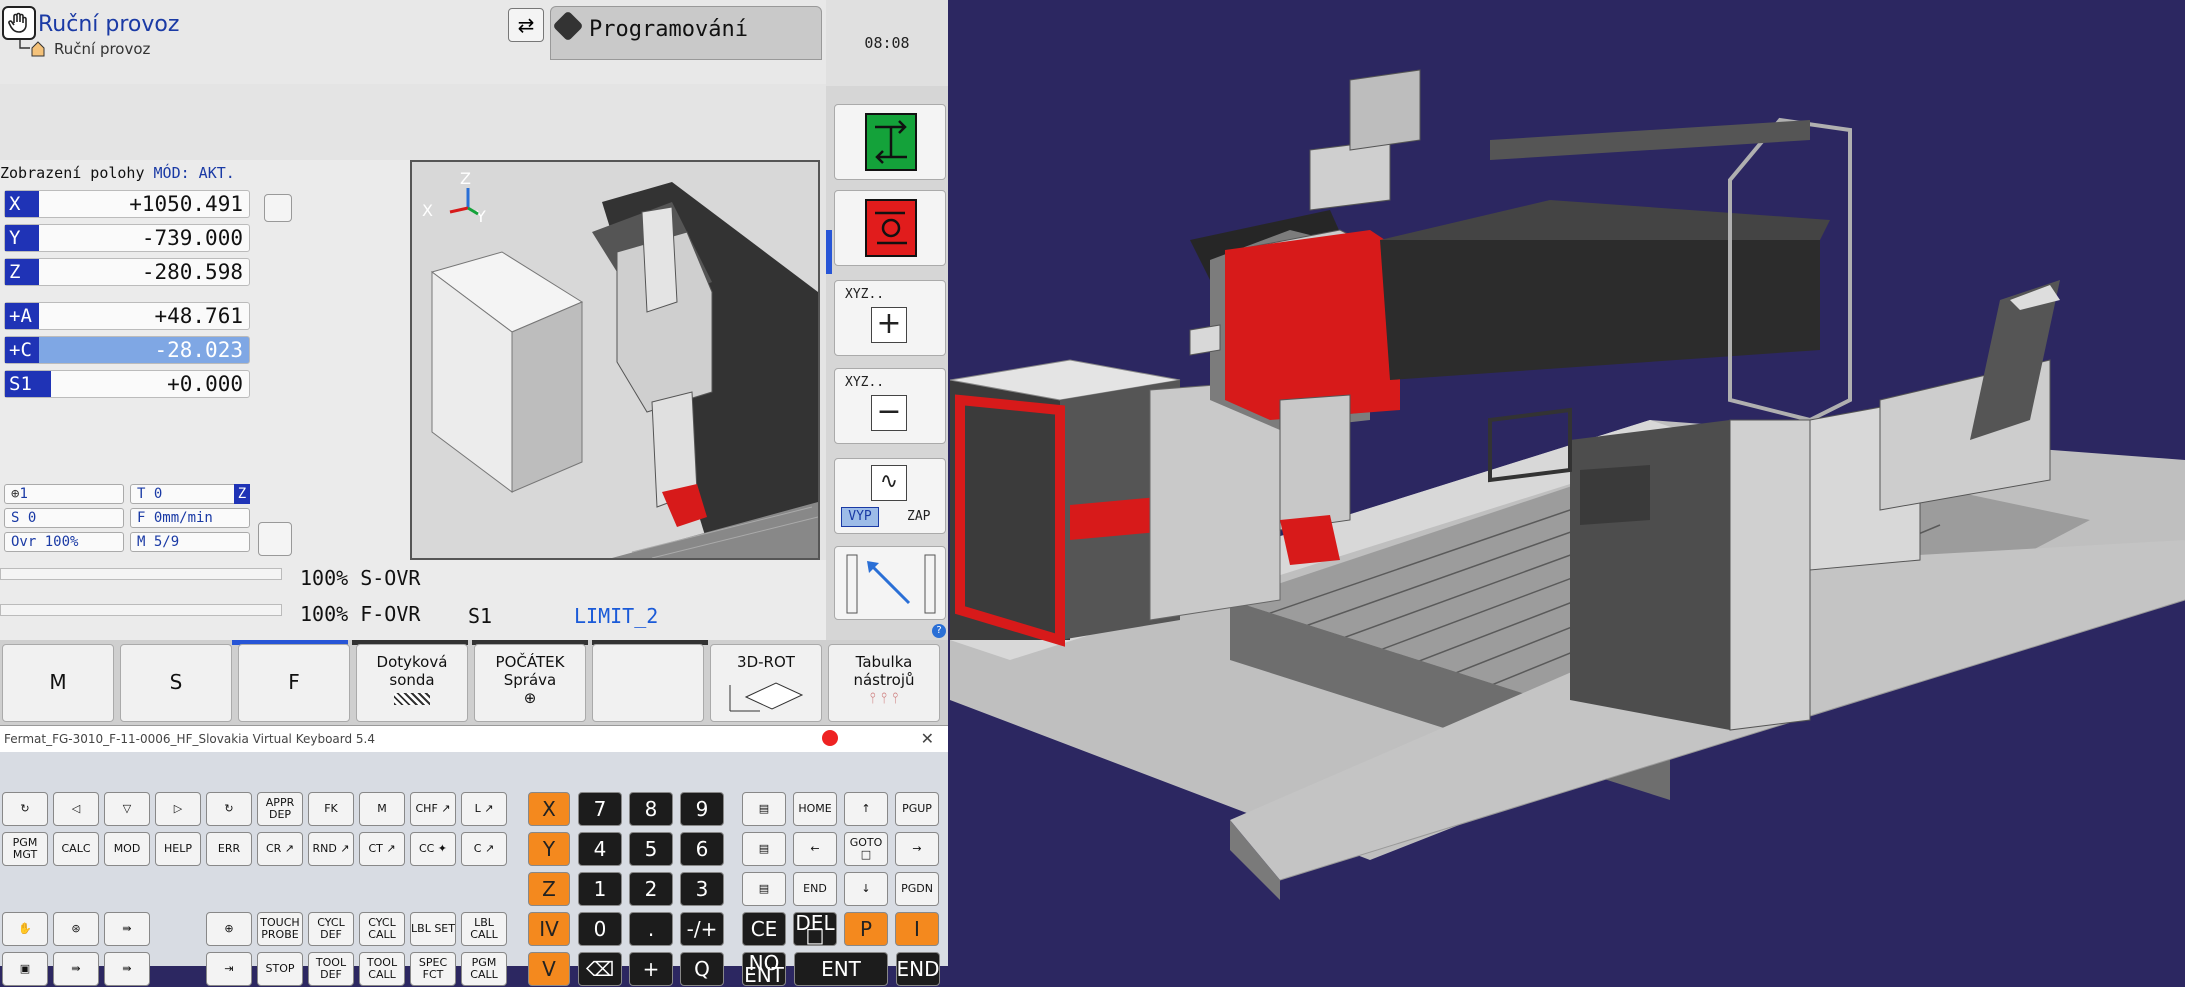 Image resolution: width=2185 pixels, height=987 pixels. What do you see at coordinates (651, 889) in the screenshot?
I see `numpad-key-2-1: 2` at bounding box center [651, 889].